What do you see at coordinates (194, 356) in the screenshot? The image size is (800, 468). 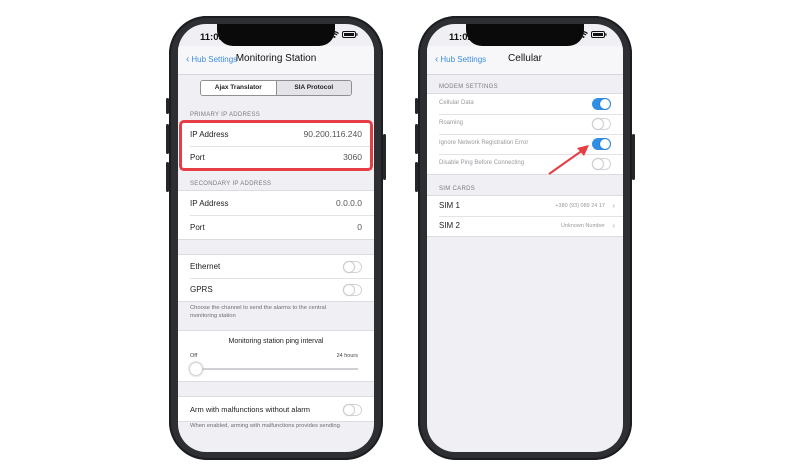 I see `ping-min-label: Off` at bounding box center [194, 356].